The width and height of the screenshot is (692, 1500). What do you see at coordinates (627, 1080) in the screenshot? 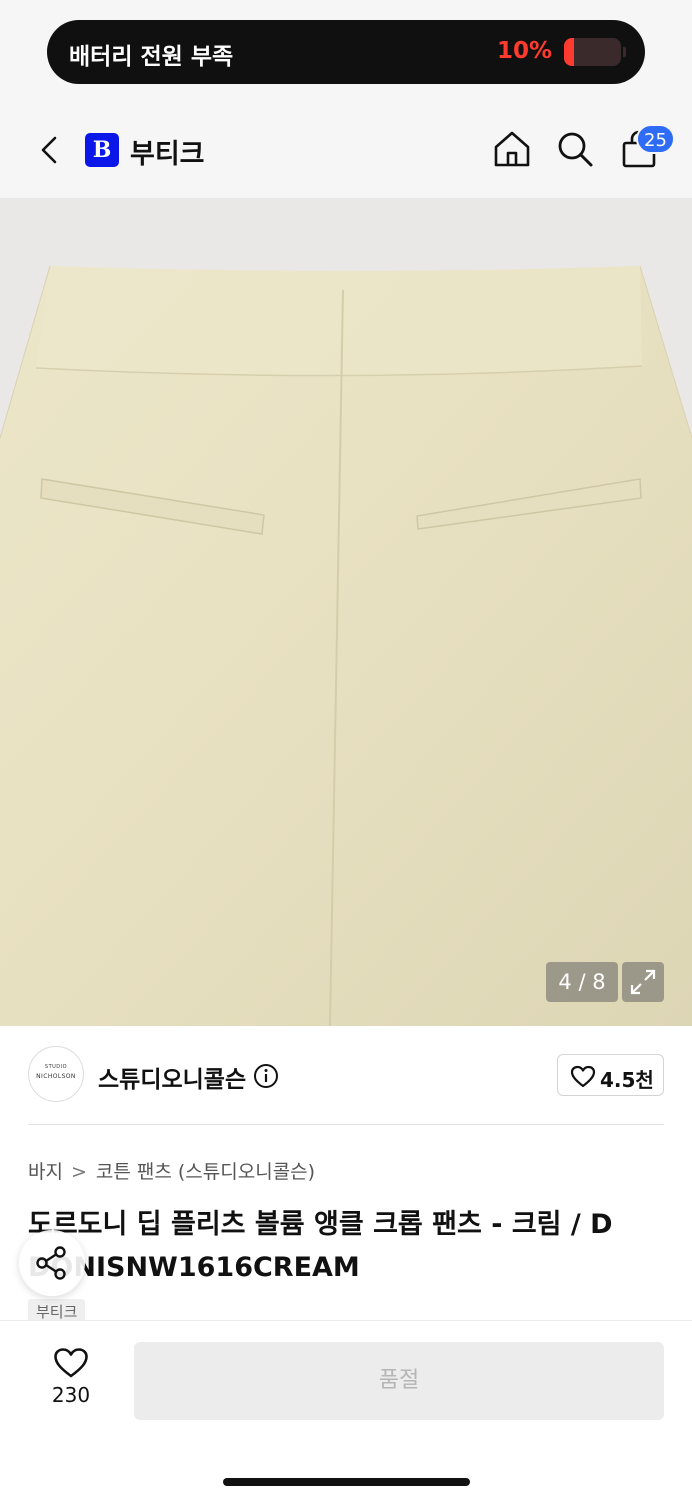
I see `brand-like-count: 4.5천` at bounding box center [627, 1080].